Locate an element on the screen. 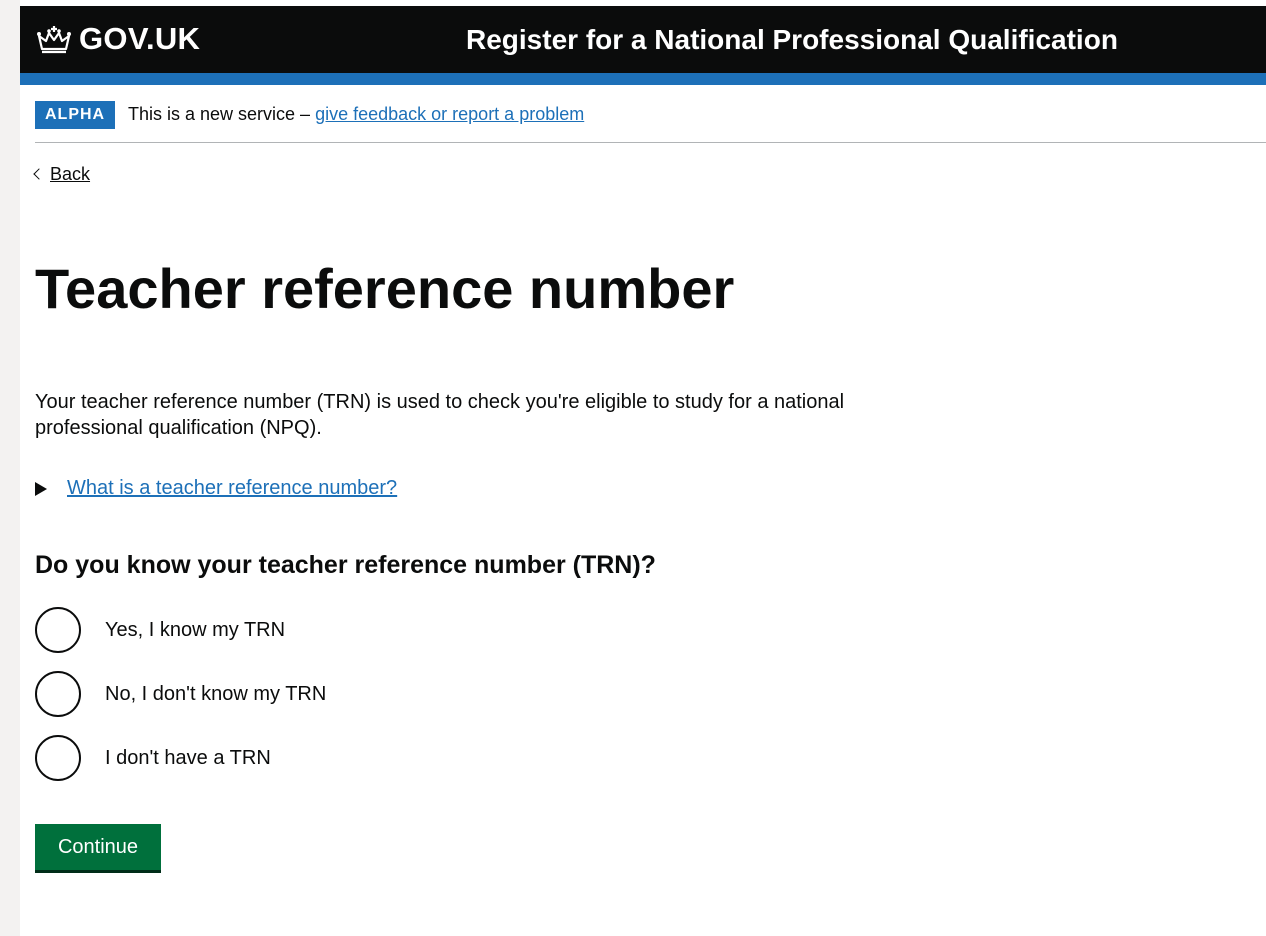  feedback-link: give feedback or report a problem is located at coordinates (449, 114).